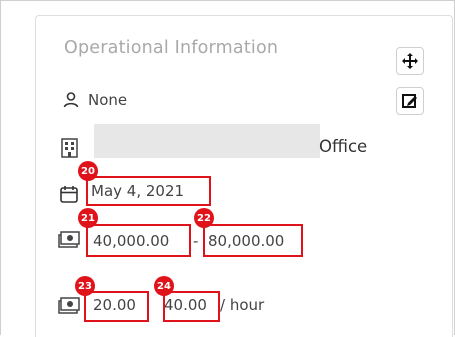 This screenshot has height=337, width=455. Describe the element at coordinates (191, 306) in the screenshot. I see `marker-box-rate-max` at that location.